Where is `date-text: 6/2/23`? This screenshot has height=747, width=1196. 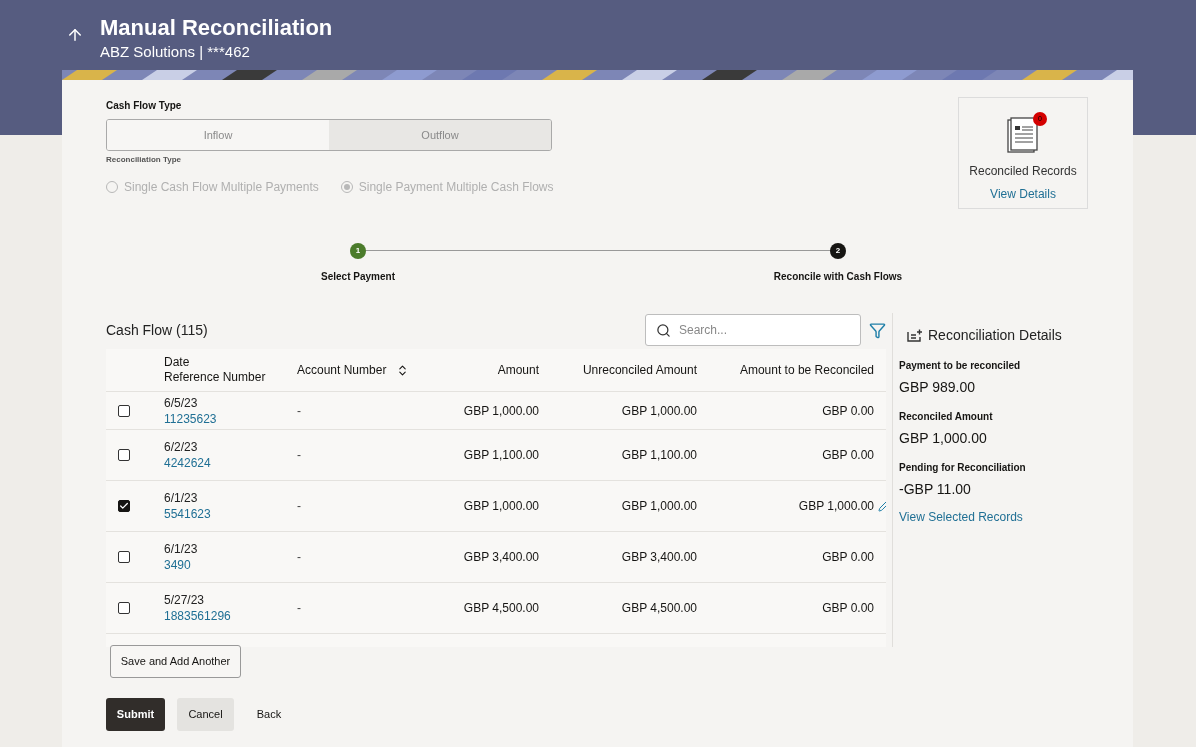
date-text: 6/2/23 is located at coordinates (181, 447).